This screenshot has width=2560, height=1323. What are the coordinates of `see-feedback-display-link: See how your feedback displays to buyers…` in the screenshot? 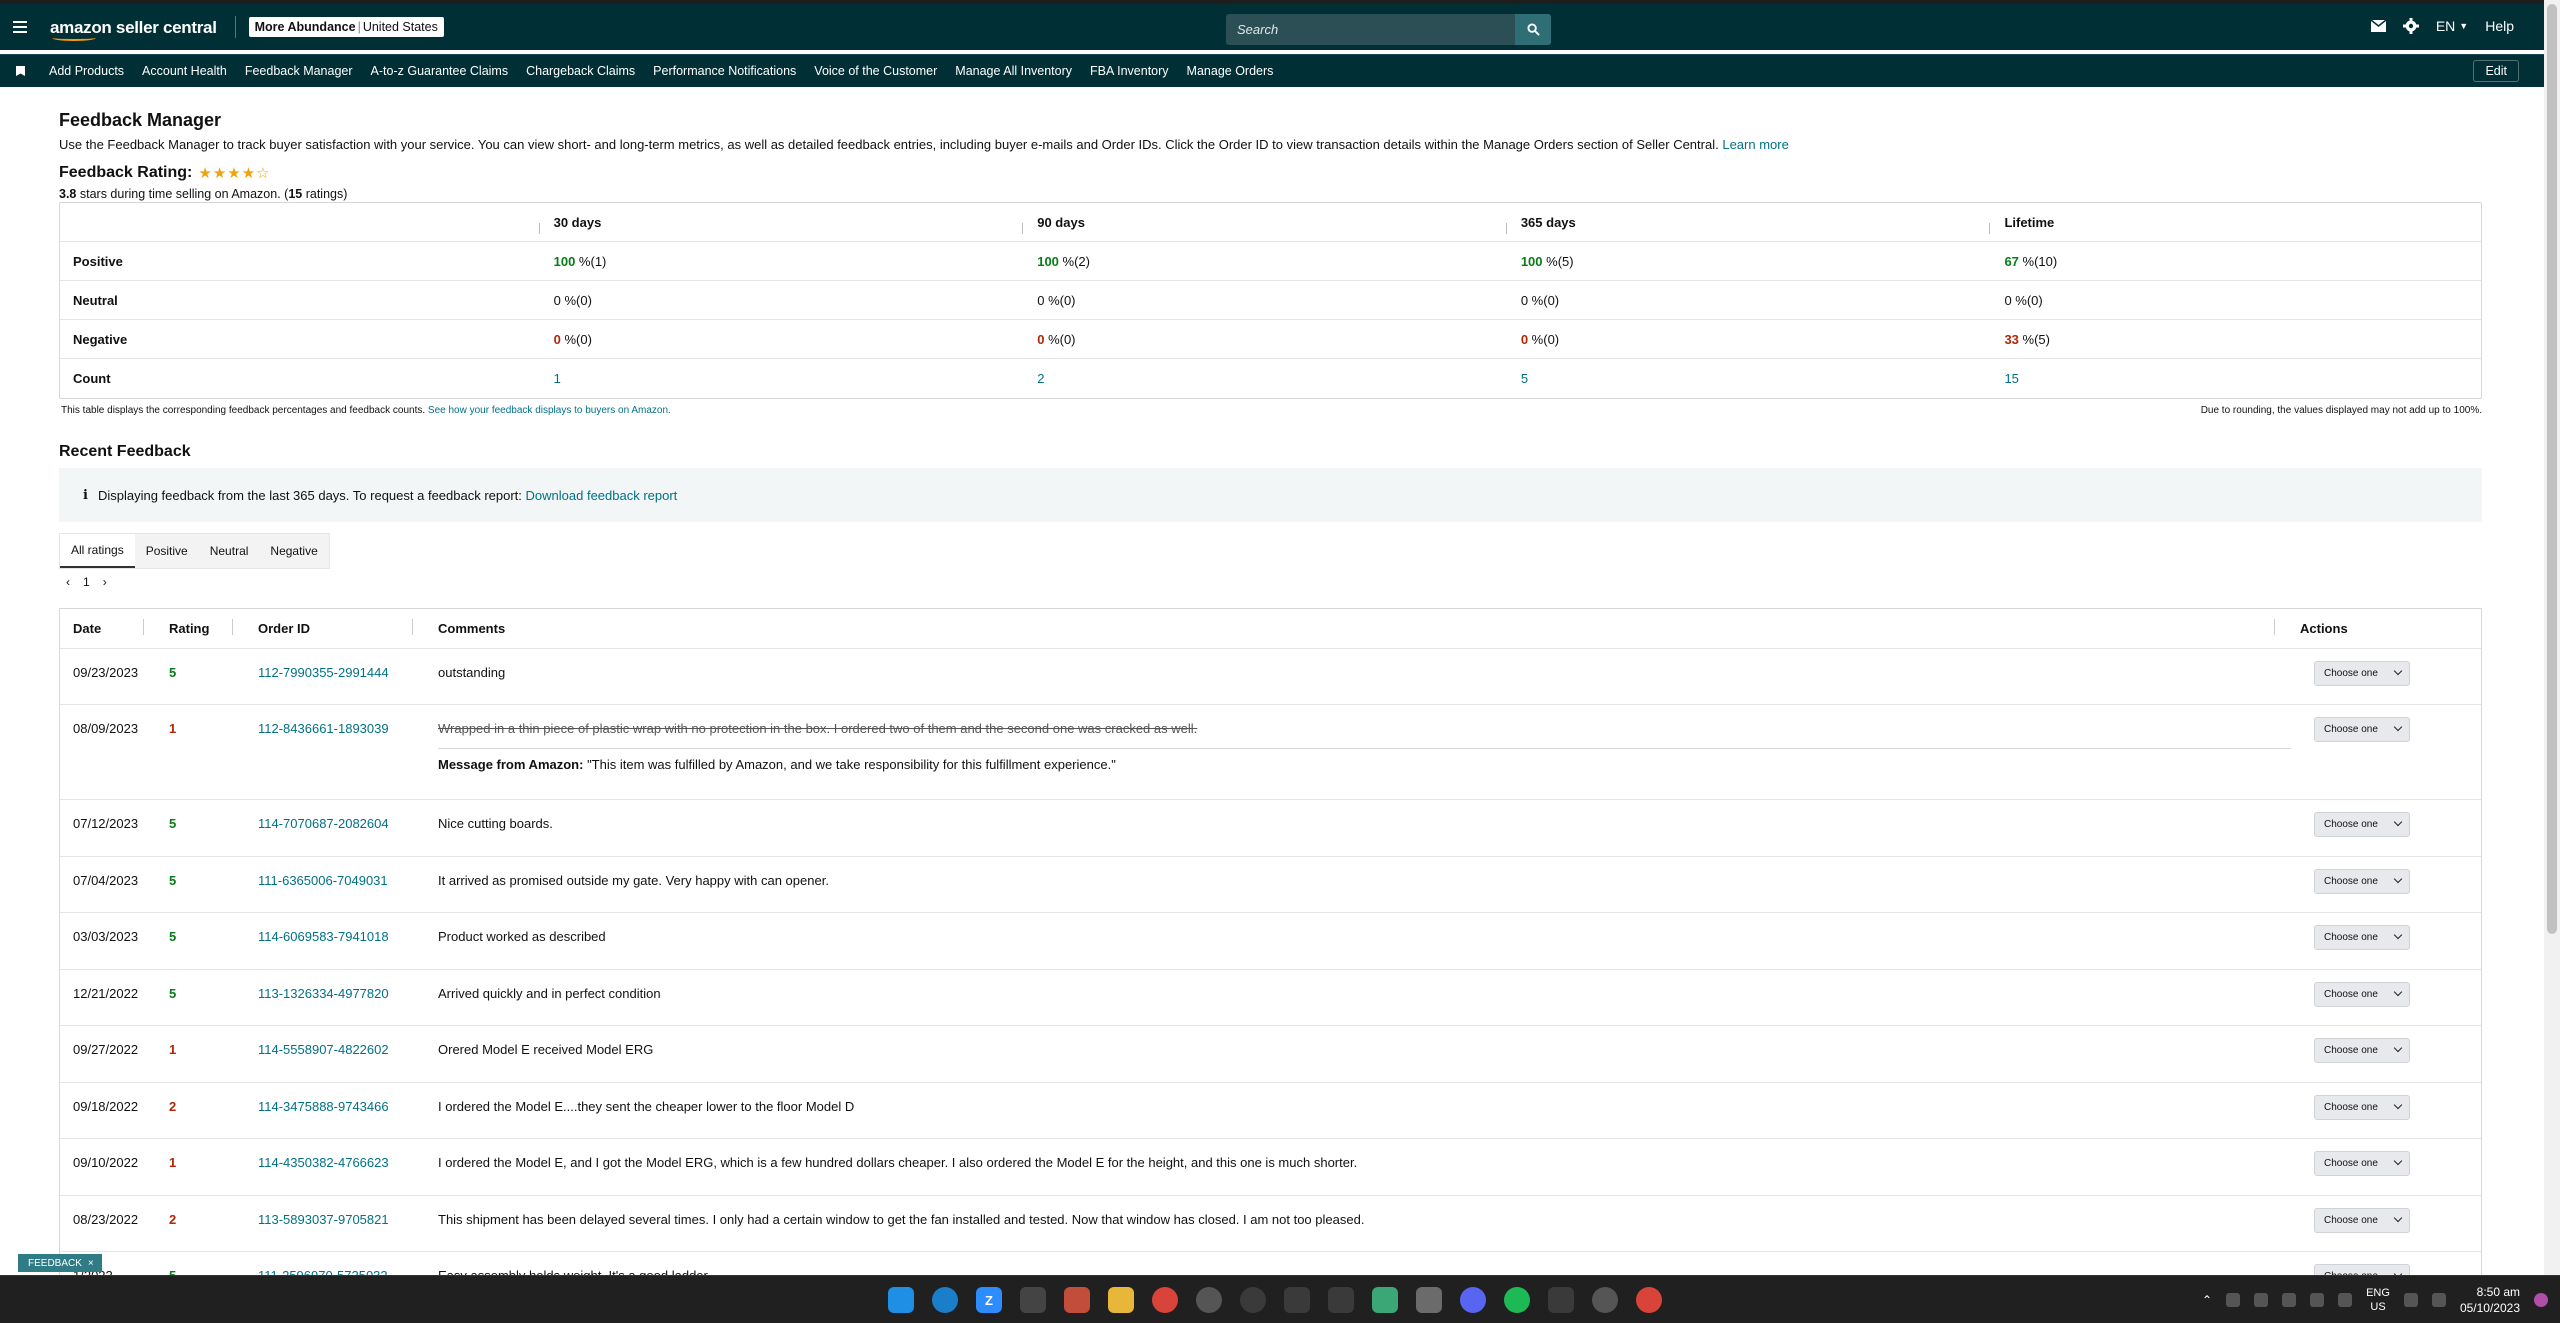 It's located at (549, 410).